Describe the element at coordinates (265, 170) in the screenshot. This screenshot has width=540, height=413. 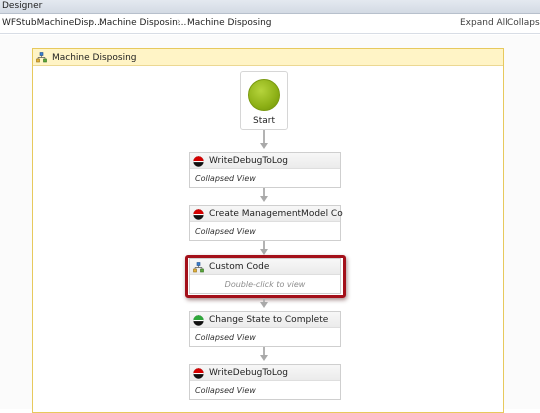
I see `activity-write-debug-to-log: WriteDebugToLog Collapsed View` at that location.